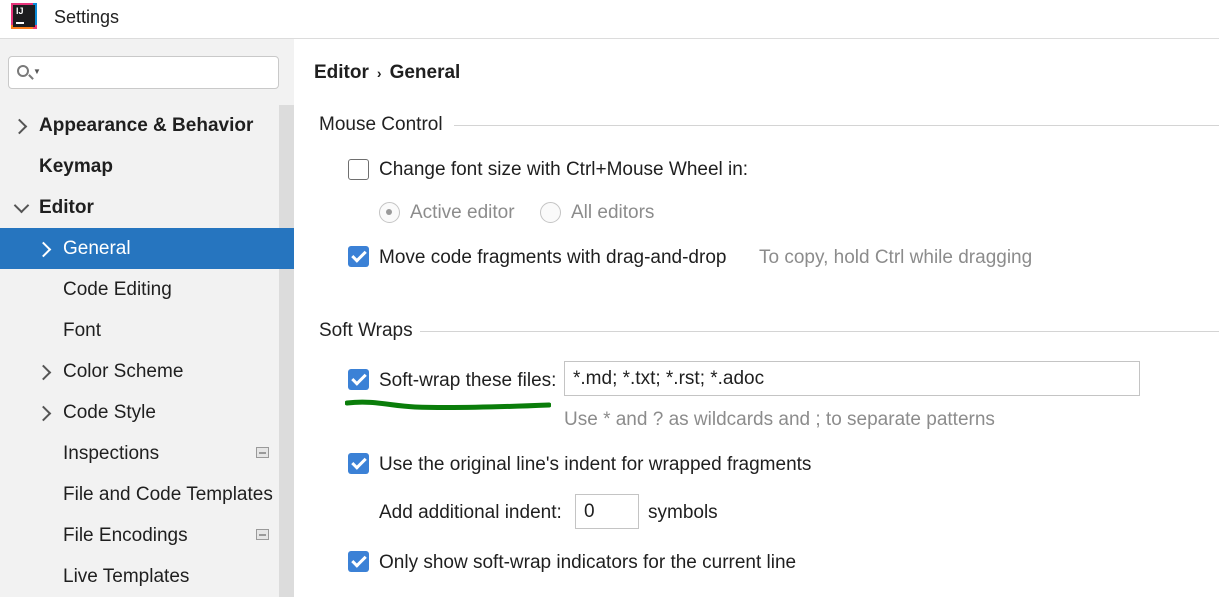  I want to click on sidebar-item-label: Live Templates, so click(126, 576).